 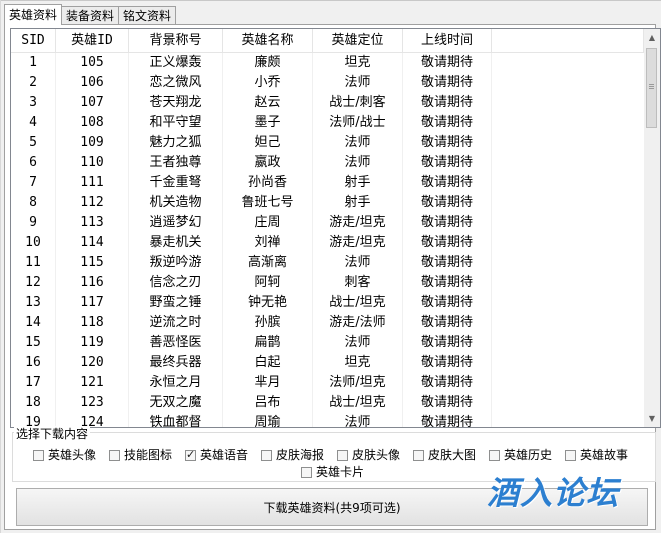 I want to click on table-row: 6 110 王者独尊 嬴政 法师 敬请期待, so click(x=327, y=163).